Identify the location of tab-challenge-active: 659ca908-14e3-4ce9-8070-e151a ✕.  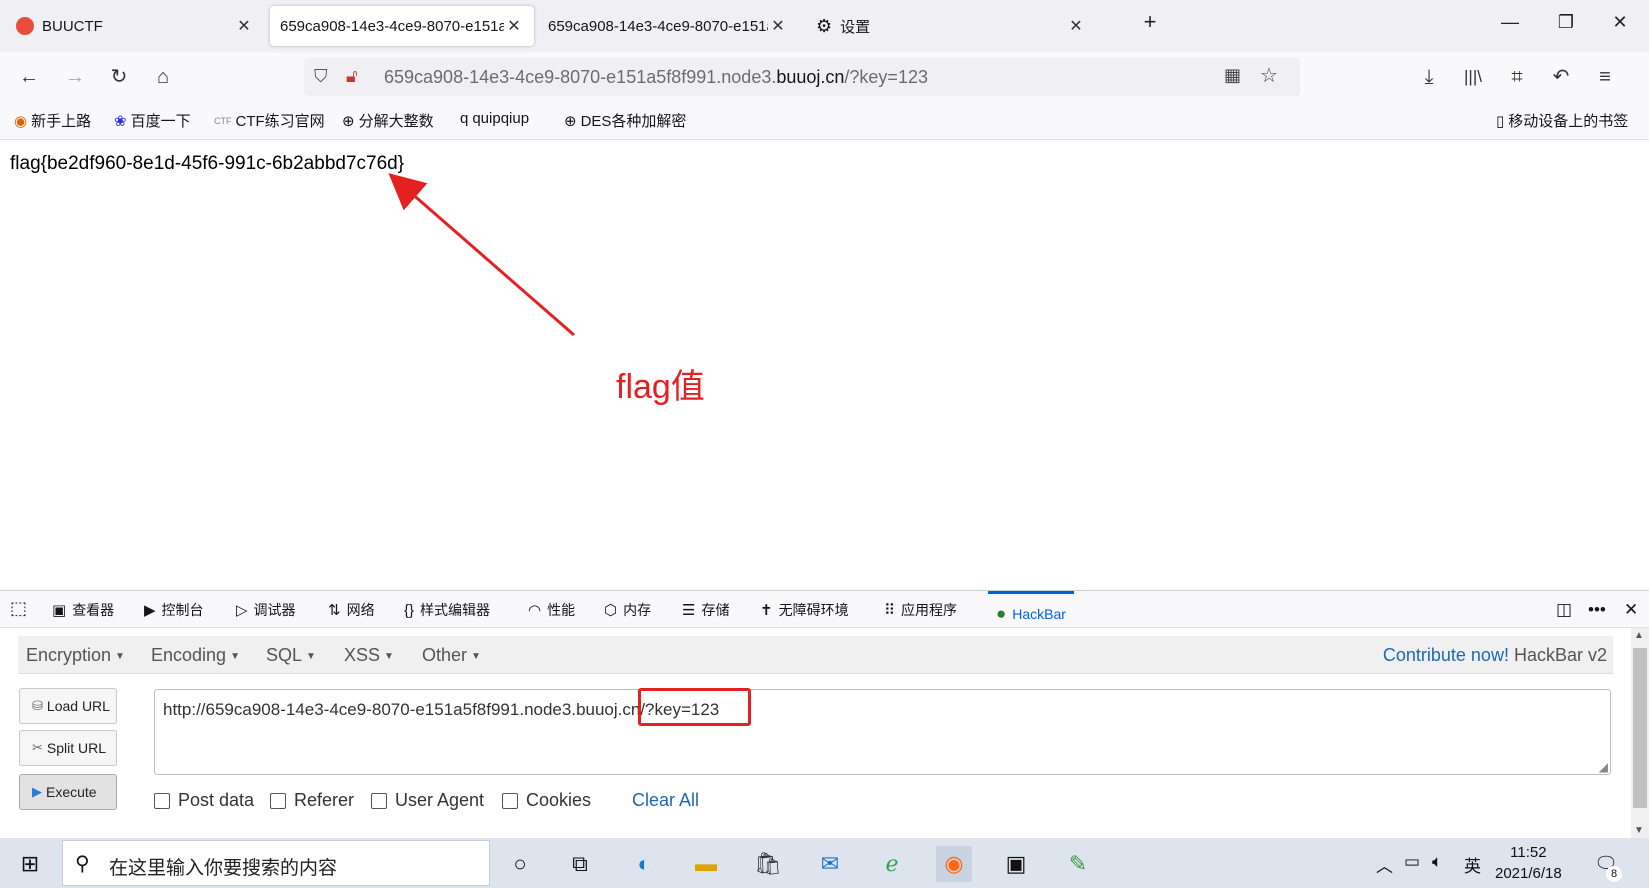
(402, 26).